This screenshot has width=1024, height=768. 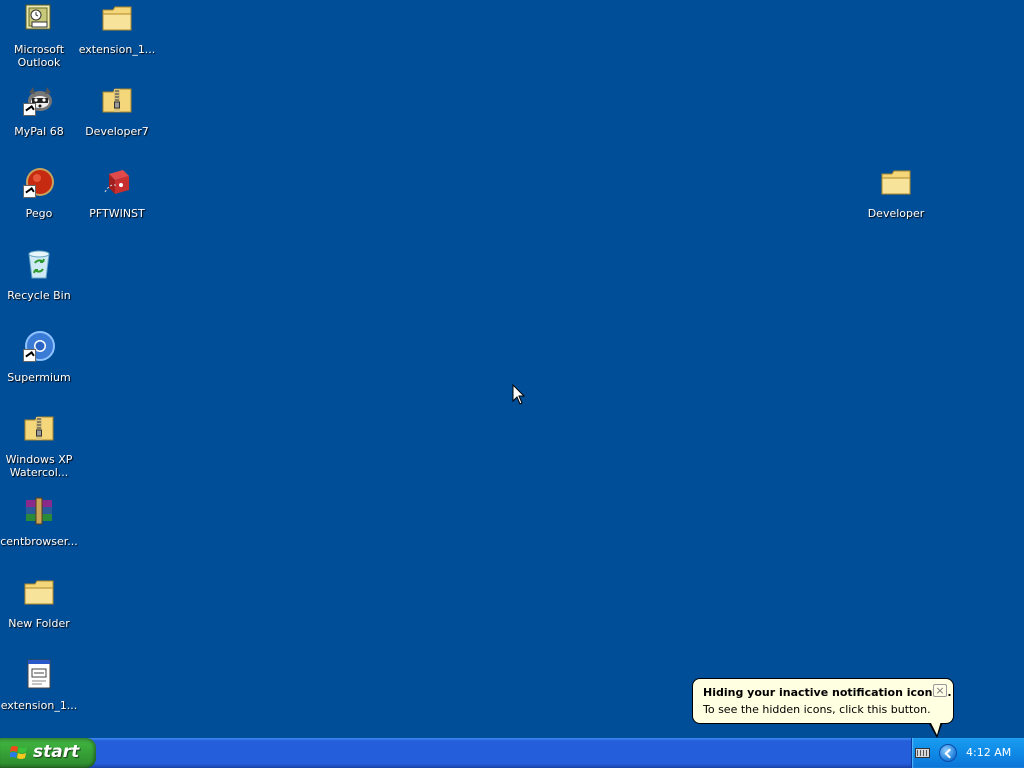 What do you see at coordinates (39, 674) in the screenshot?
I see `text-document-icon` at bounding box center [39, 674].